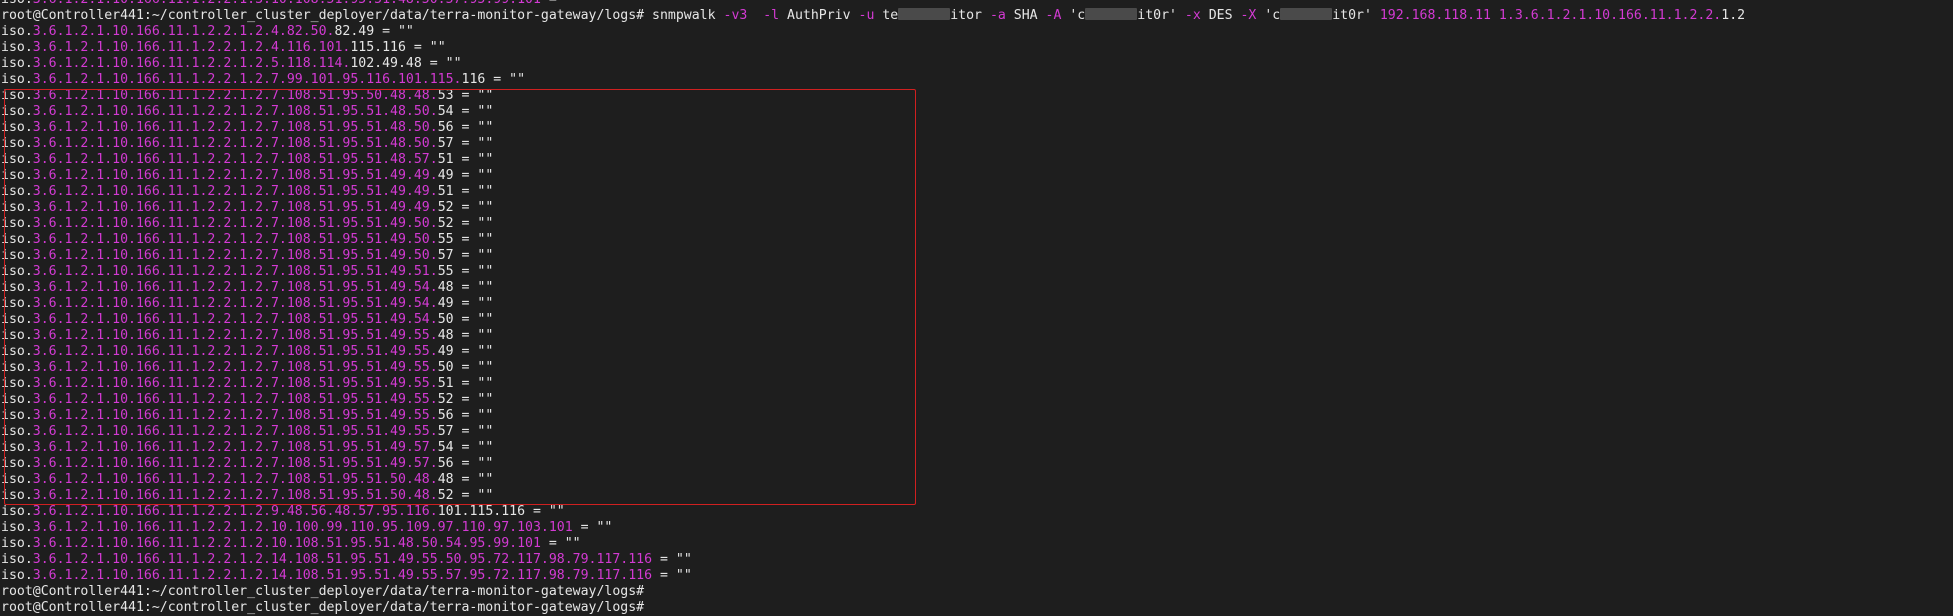 The image size is (1953, 616). What do you see at coordinates (493, 79) in the screenshot?
I see `terminal-text: 116 = ""` at bounding box center [493, 79].